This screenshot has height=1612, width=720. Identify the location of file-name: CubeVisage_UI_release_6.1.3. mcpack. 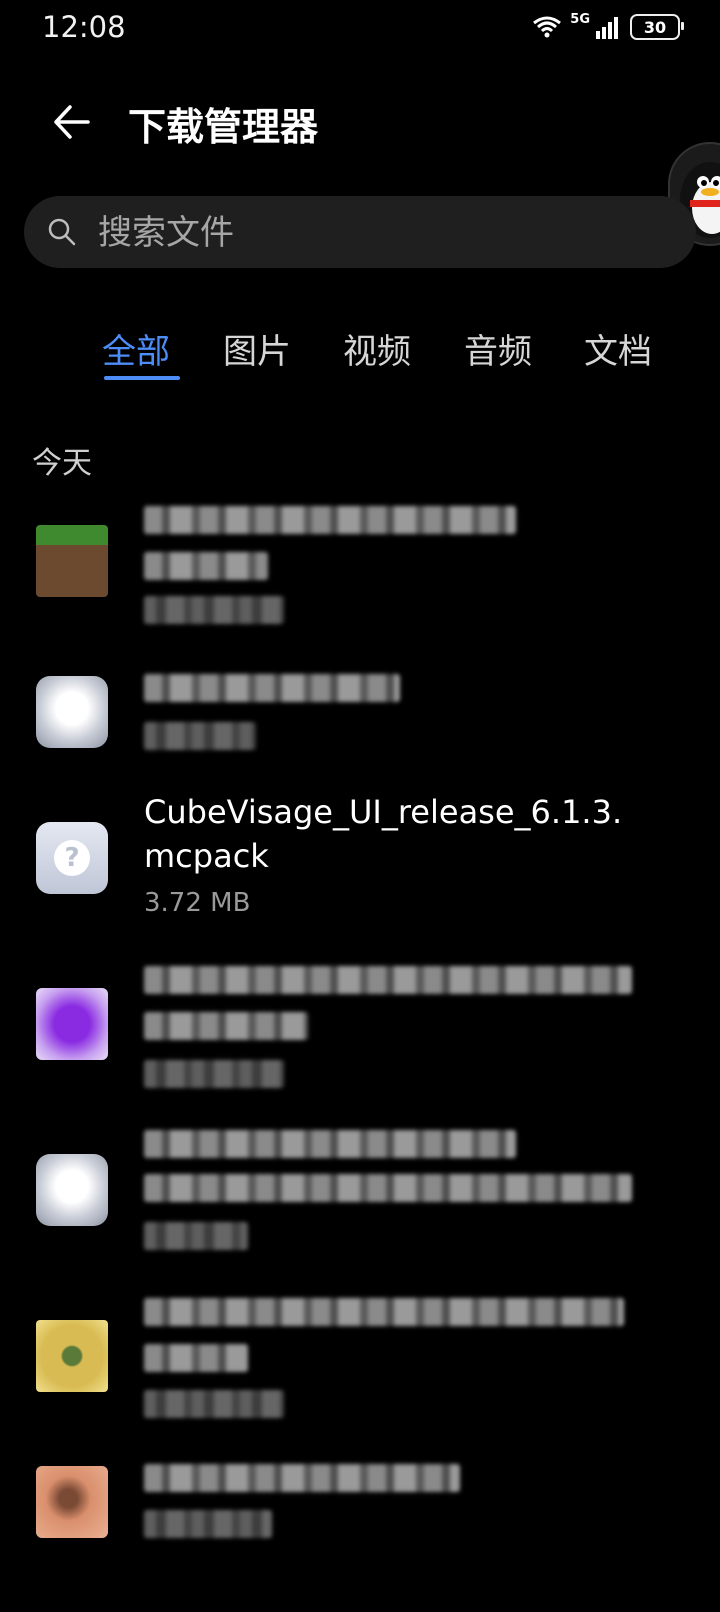
(404, 834).